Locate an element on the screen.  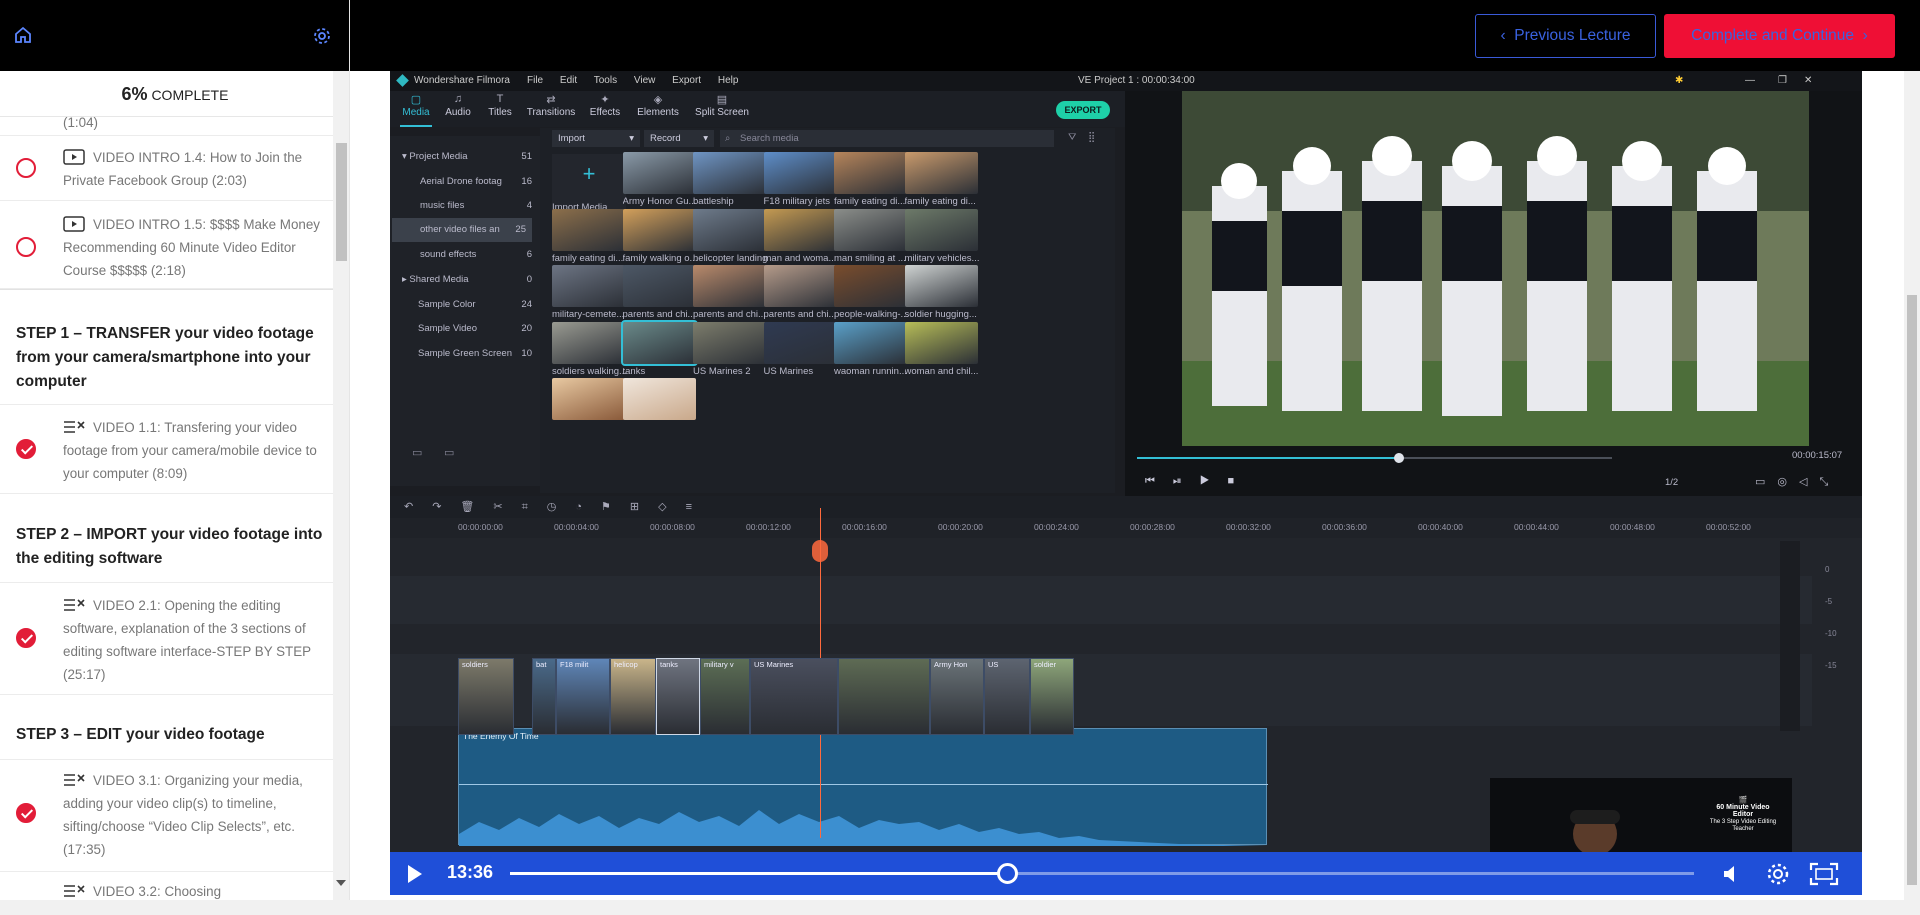
timeline-clip: bat is located at coordinates (544, 696).